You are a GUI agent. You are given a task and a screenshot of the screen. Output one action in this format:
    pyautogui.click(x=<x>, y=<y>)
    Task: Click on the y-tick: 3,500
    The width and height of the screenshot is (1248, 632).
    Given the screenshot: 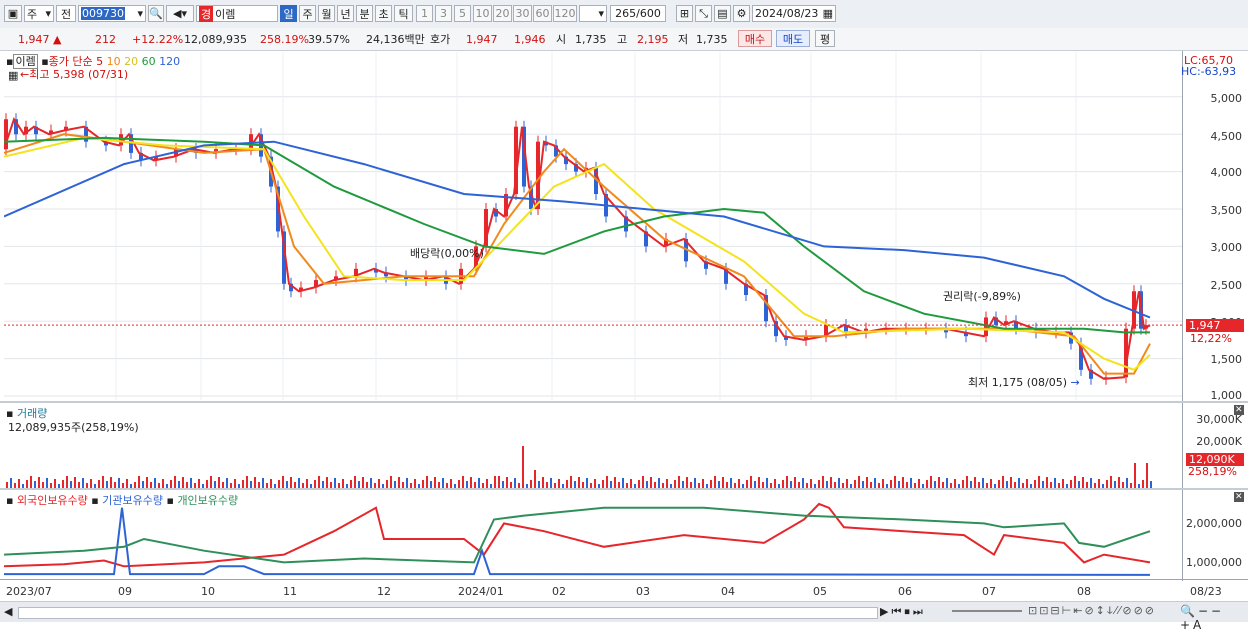 What is the action you would take?
    pyautogui.click(x=1226, y=210)
    